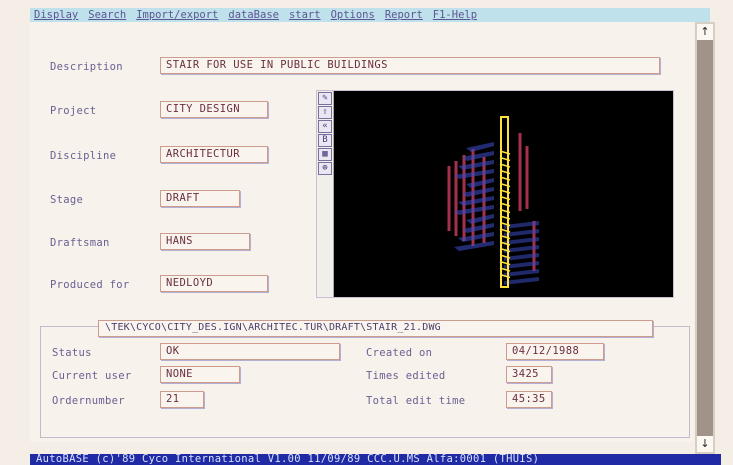 This screenshot has width=733, height=465. What do you see at coordinates (83, 156) in the screenshot?
I see `discipline-label: Discipline` at bounding box center [83, 156].